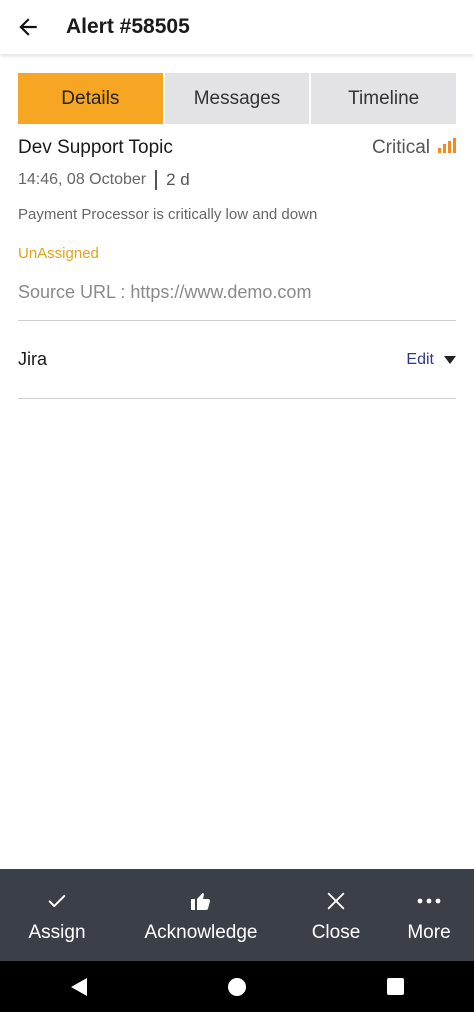 The height and width of the screenshot is (1012, 474). What do you see at coordinates (395, 986) in the screenshot?
I see `nav-recents-icon` at bounding box center [395, 986].